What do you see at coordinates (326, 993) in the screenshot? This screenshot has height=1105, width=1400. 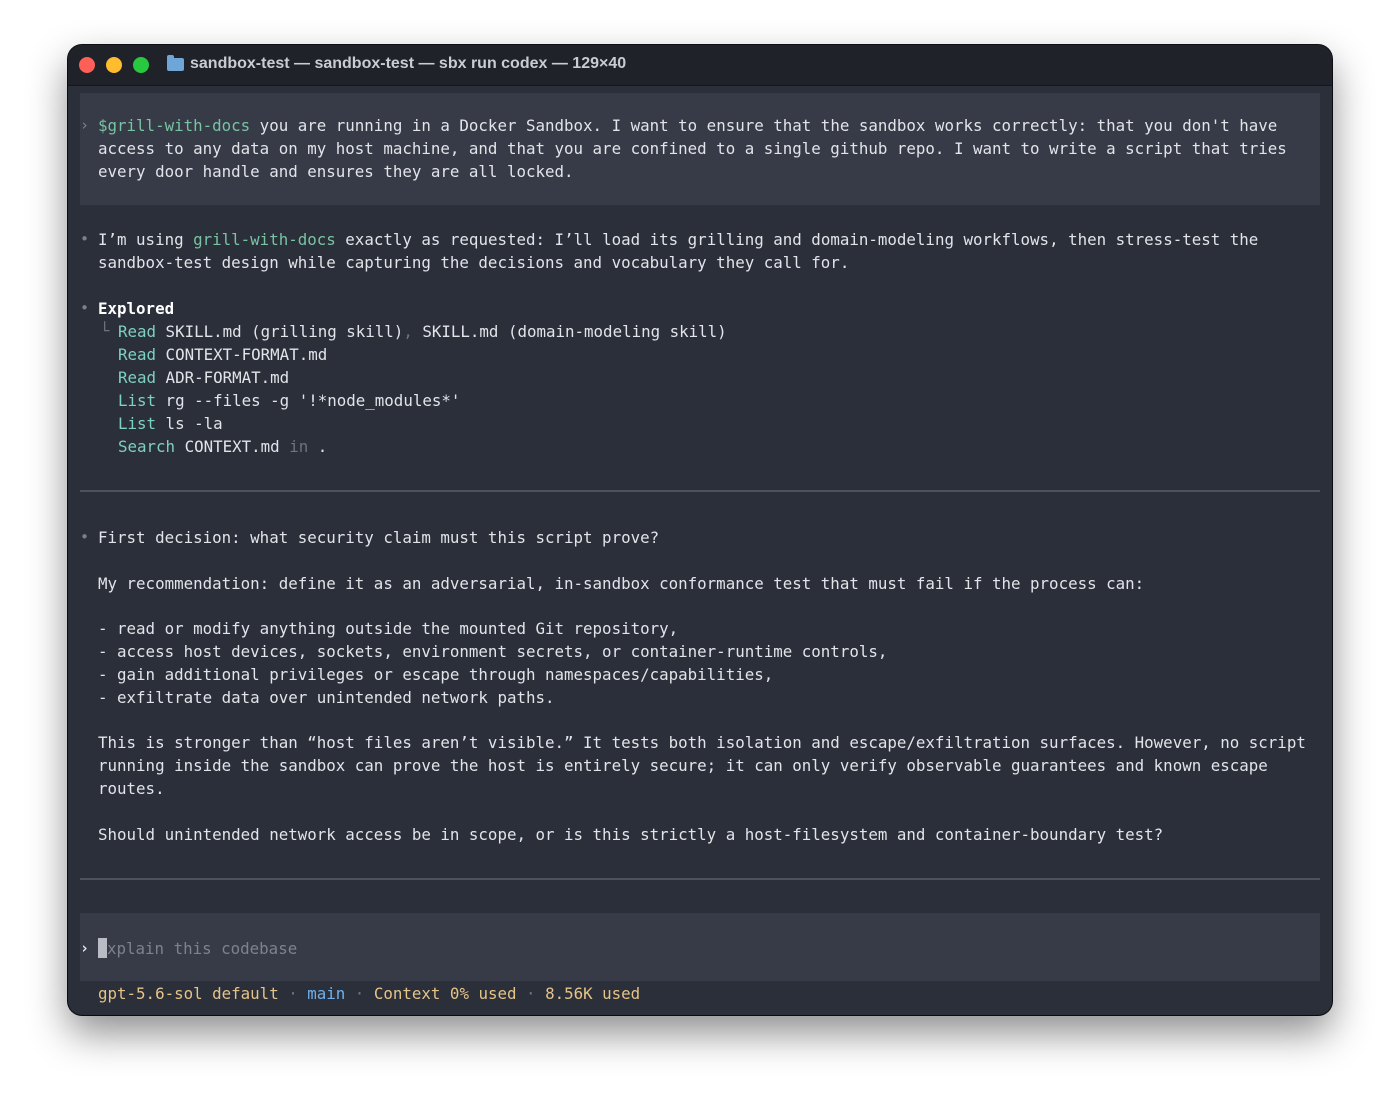 I see `branch-label: main` at bounding box center [326, 993].